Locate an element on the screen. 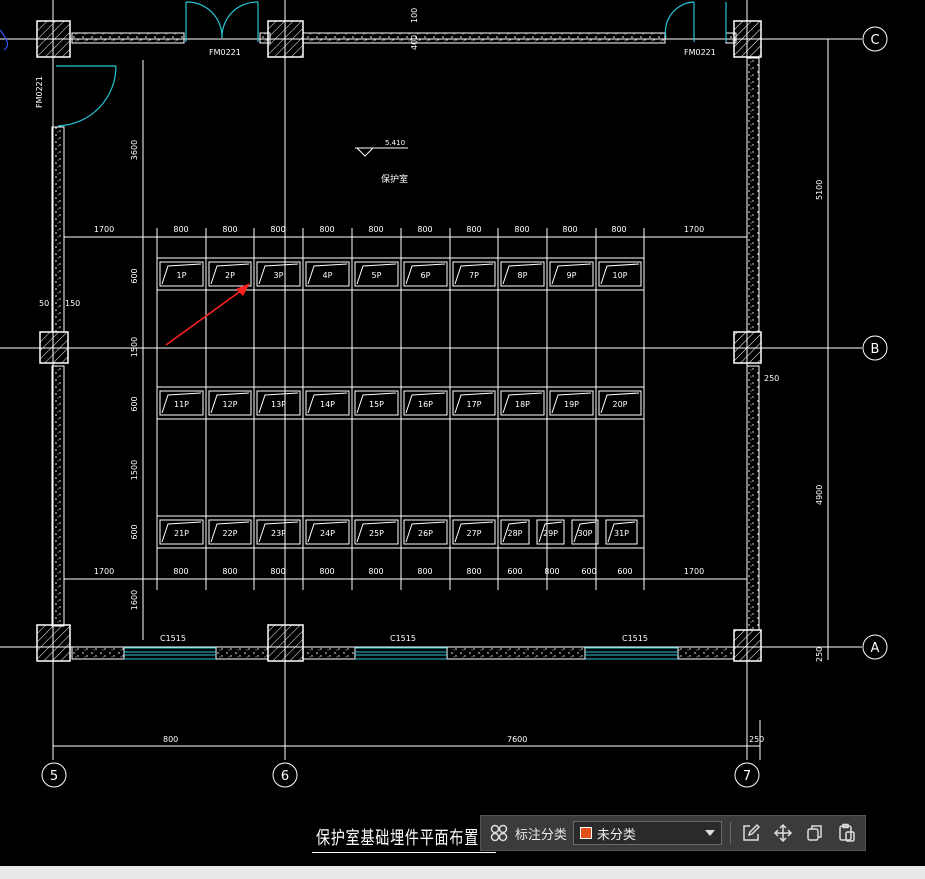 This screenshot has height=879, width=925. panel-label: 14P is located at coordinates (327, 404).